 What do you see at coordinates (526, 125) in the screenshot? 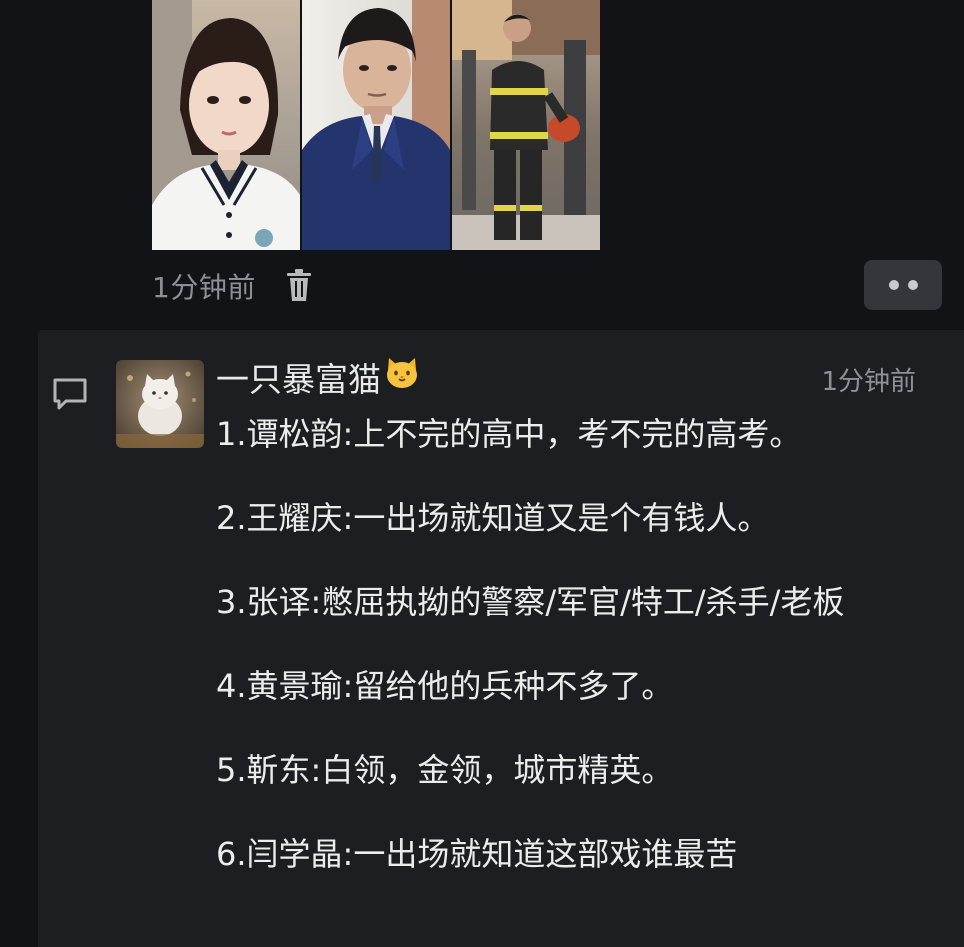
I see `firefighter-photo` at bounding box center [526, 125].